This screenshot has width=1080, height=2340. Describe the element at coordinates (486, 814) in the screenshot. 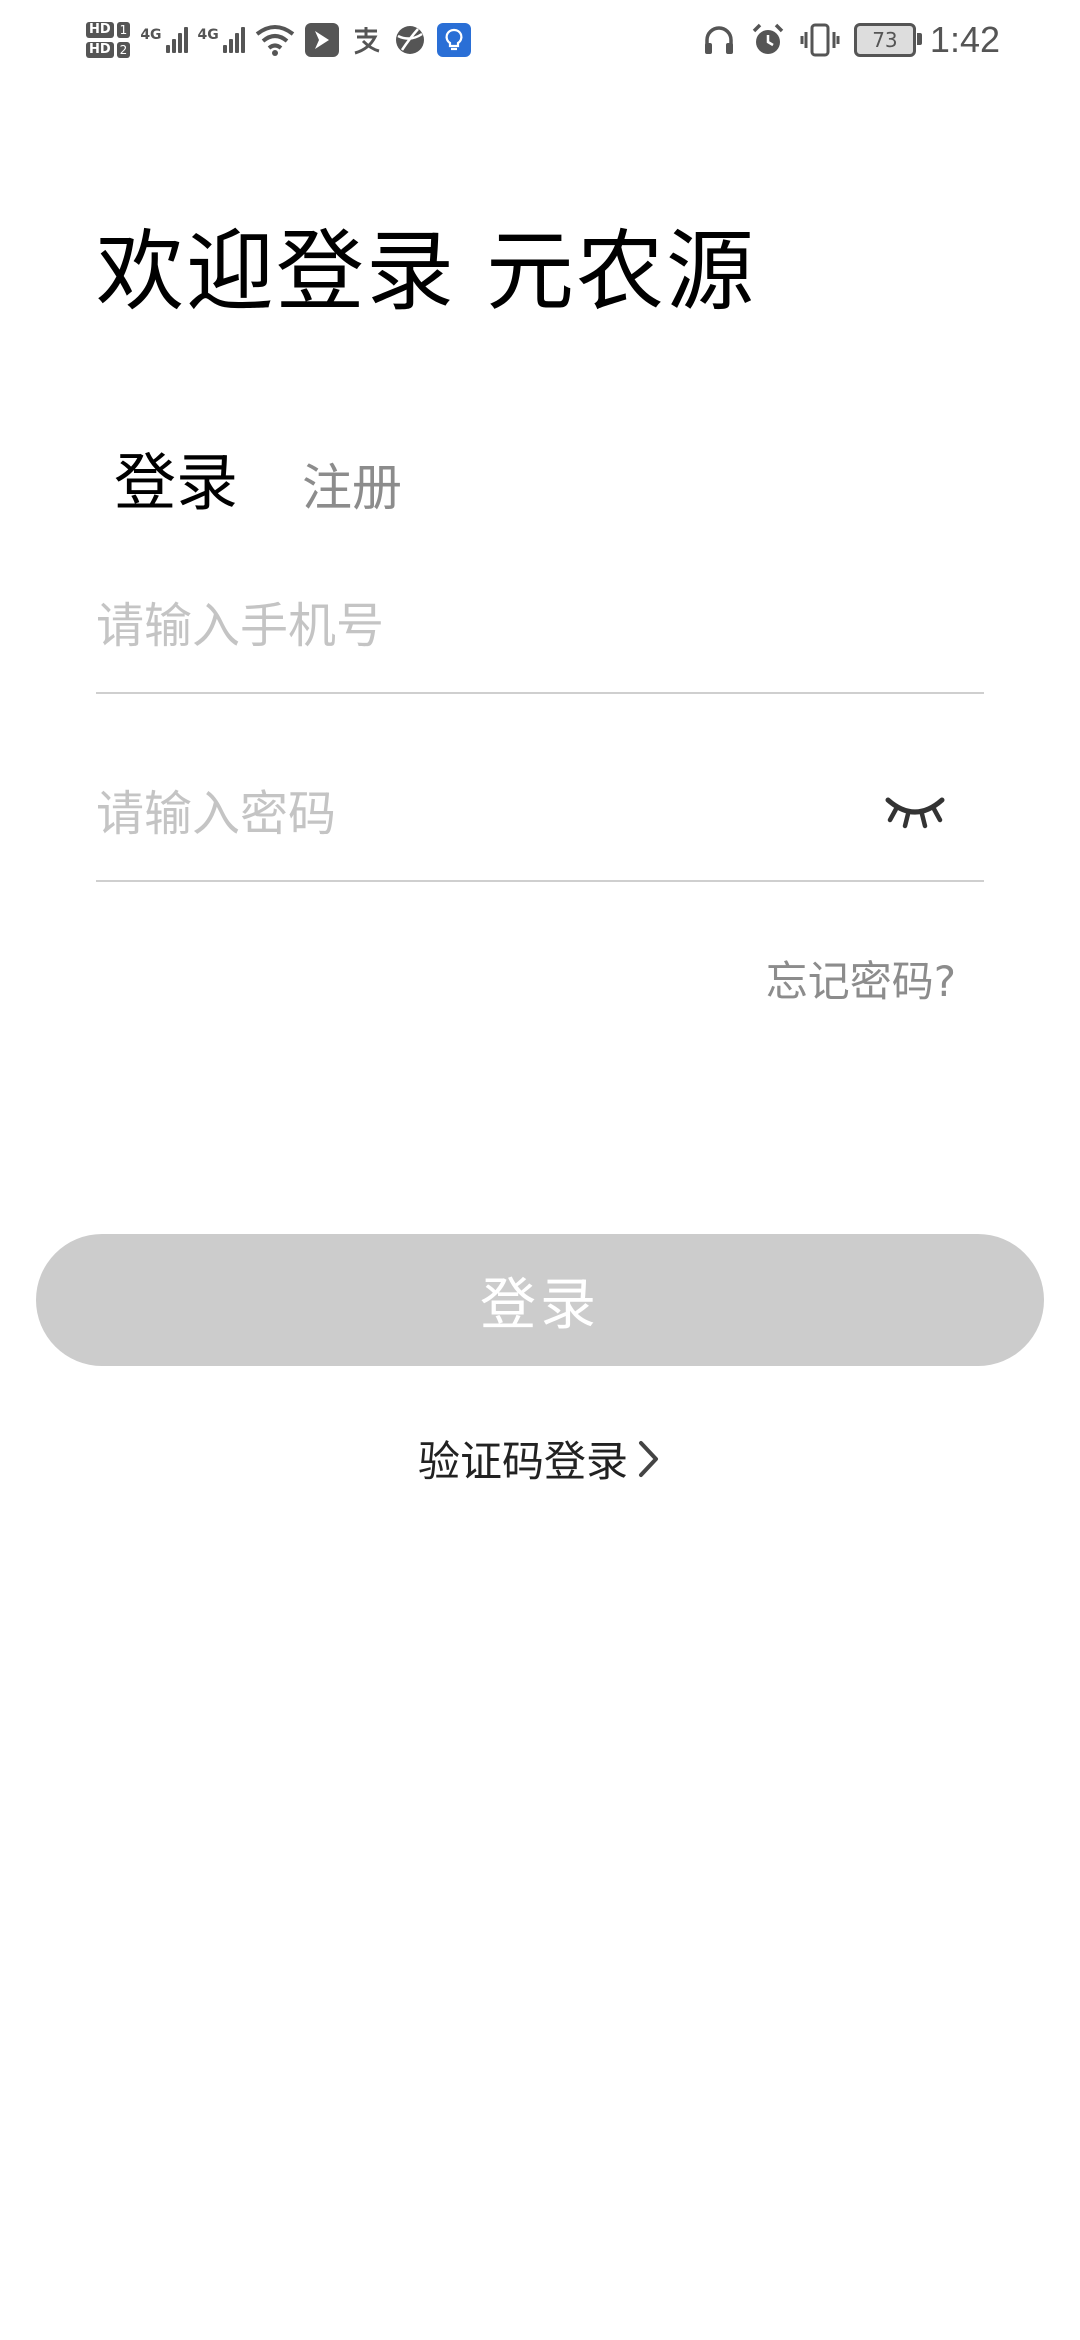

I see `password-input` at that location.